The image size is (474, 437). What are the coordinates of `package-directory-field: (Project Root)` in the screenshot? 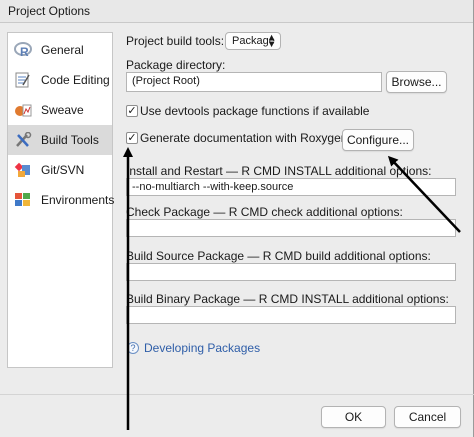 It's located at (254, 82).